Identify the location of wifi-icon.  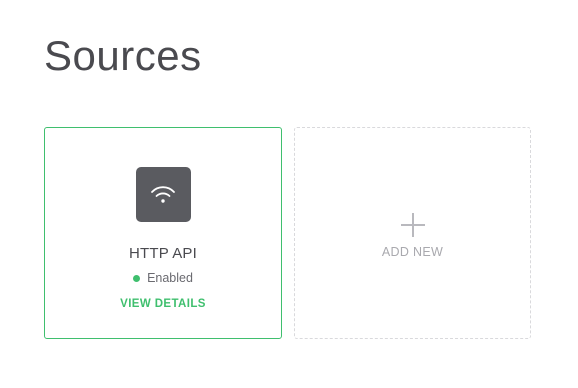
(163, 194).